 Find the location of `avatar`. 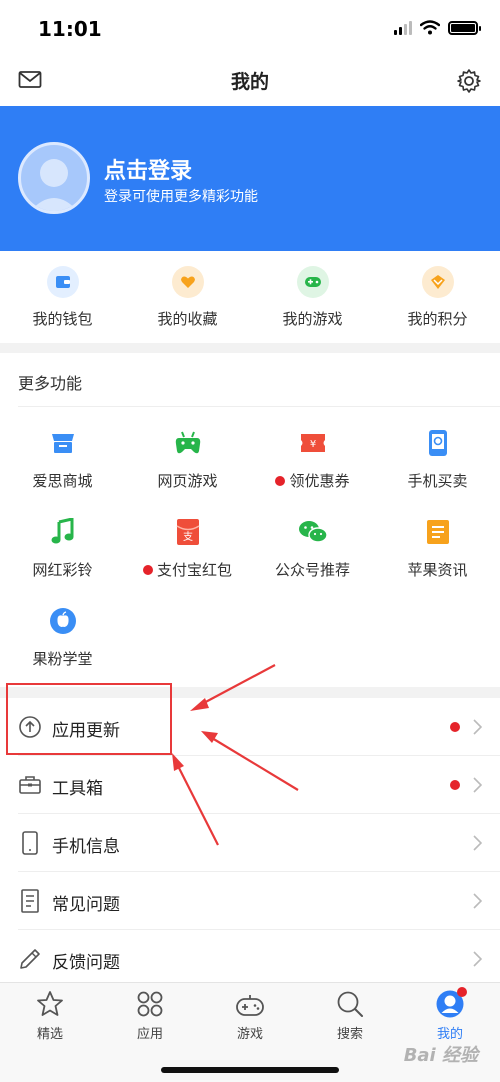

avatar is located at coordinates (54, 178).